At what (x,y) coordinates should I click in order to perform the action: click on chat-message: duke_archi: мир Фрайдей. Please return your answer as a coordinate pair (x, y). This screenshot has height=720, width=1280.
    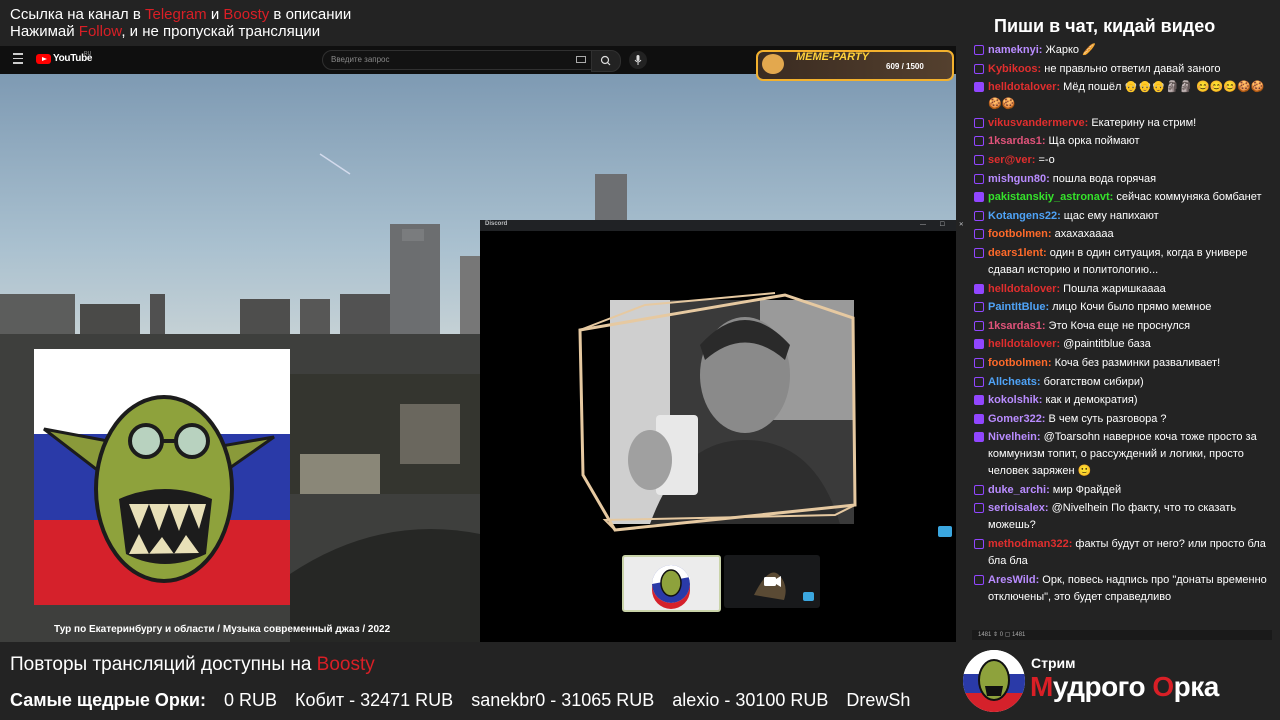
    Looking at the image, I should click on (1122, 490).